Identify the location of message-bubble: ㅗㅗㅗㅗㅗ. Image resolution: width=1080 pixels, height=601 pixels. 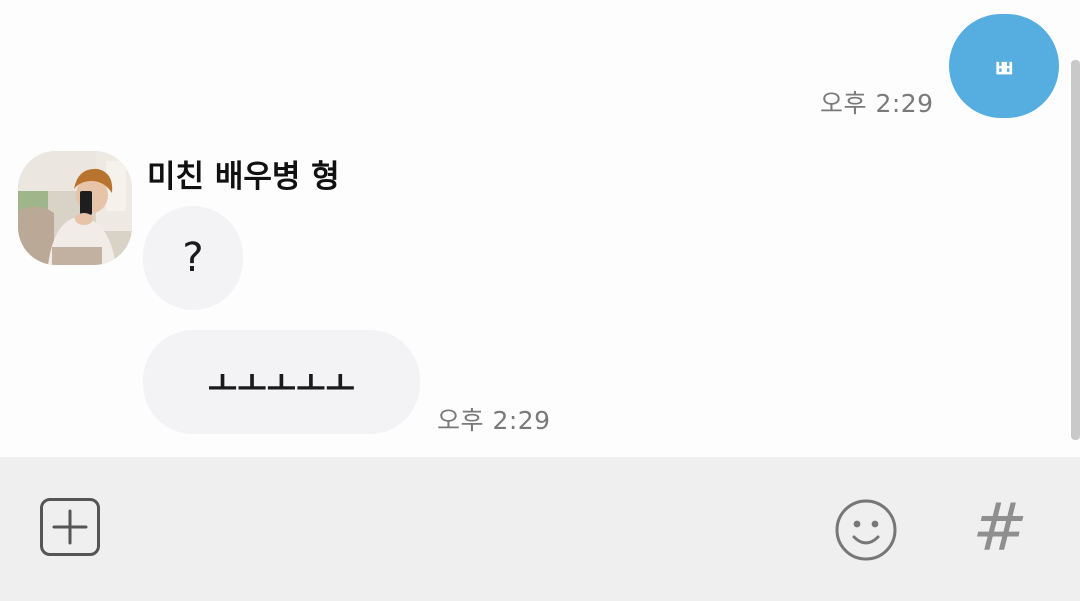
(281, 382).